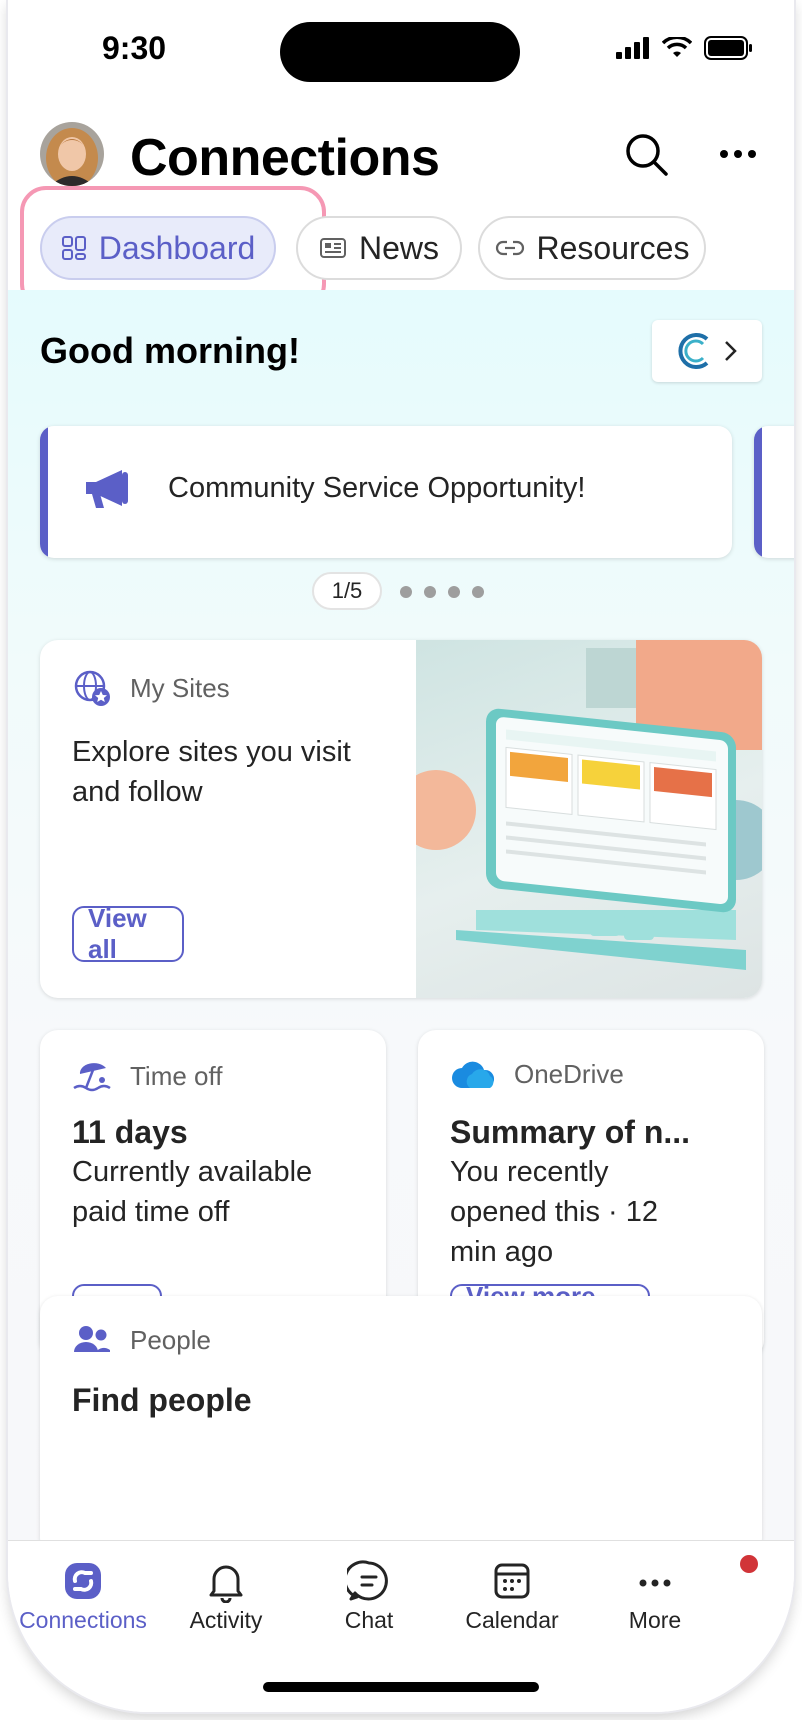 This screenshot has width=802, height=1720. I want to click on tab-label: News, so click(398, 247).